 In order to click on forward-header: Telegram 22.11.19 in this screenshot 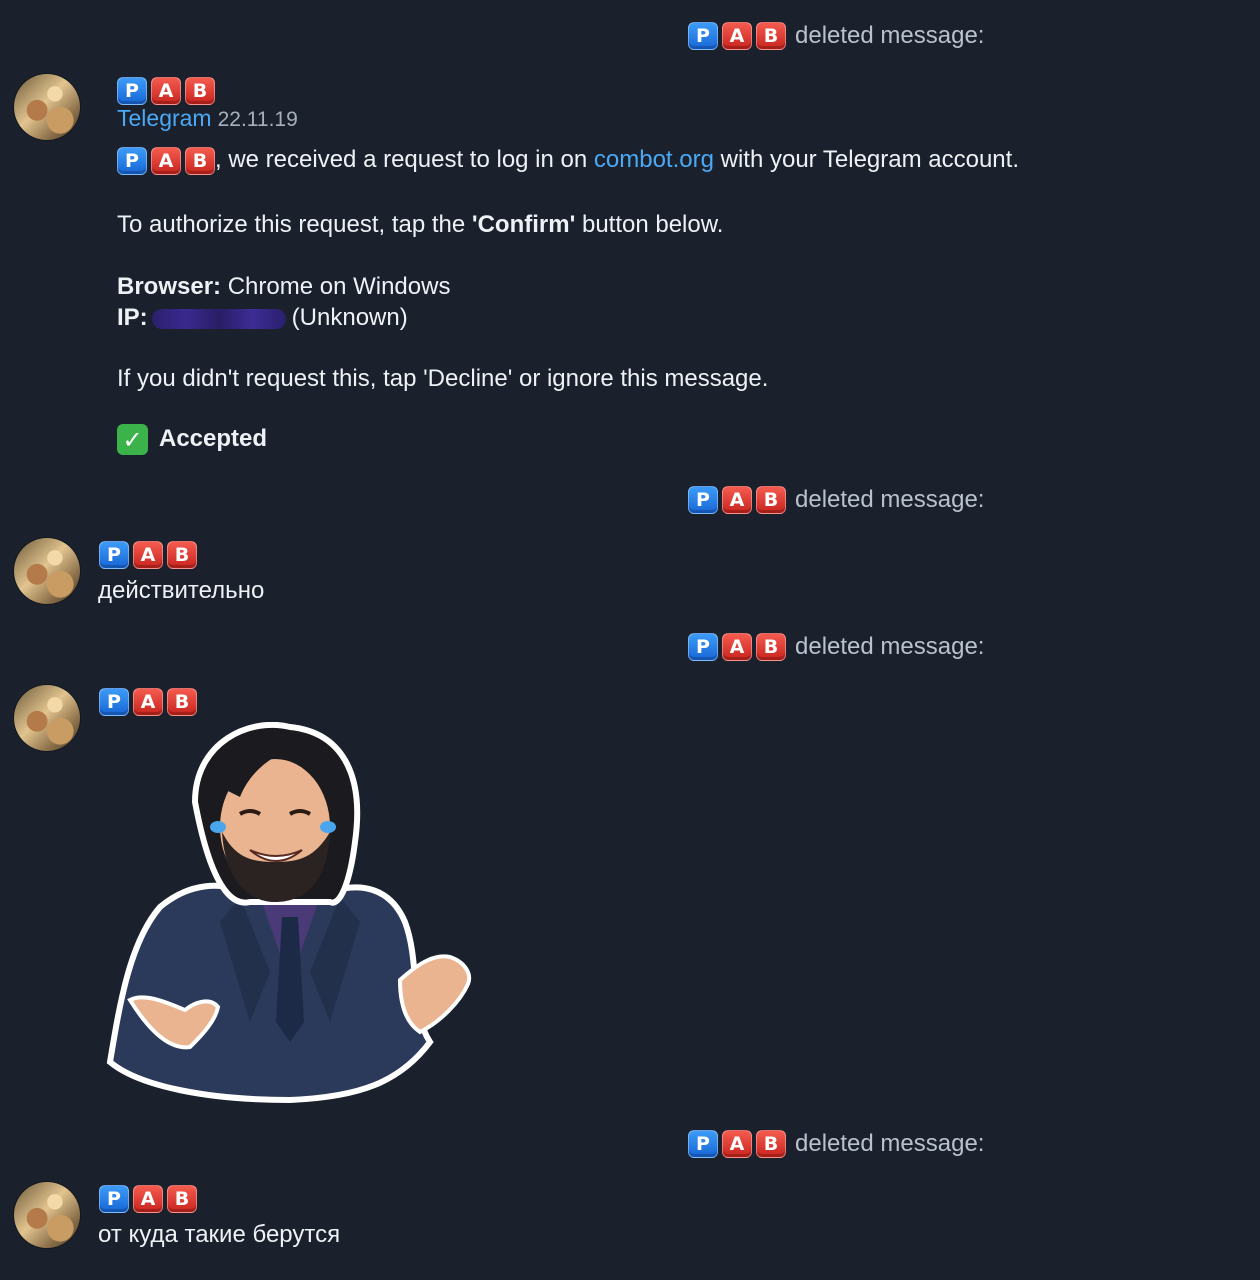, I will do `click(207, 118)`.